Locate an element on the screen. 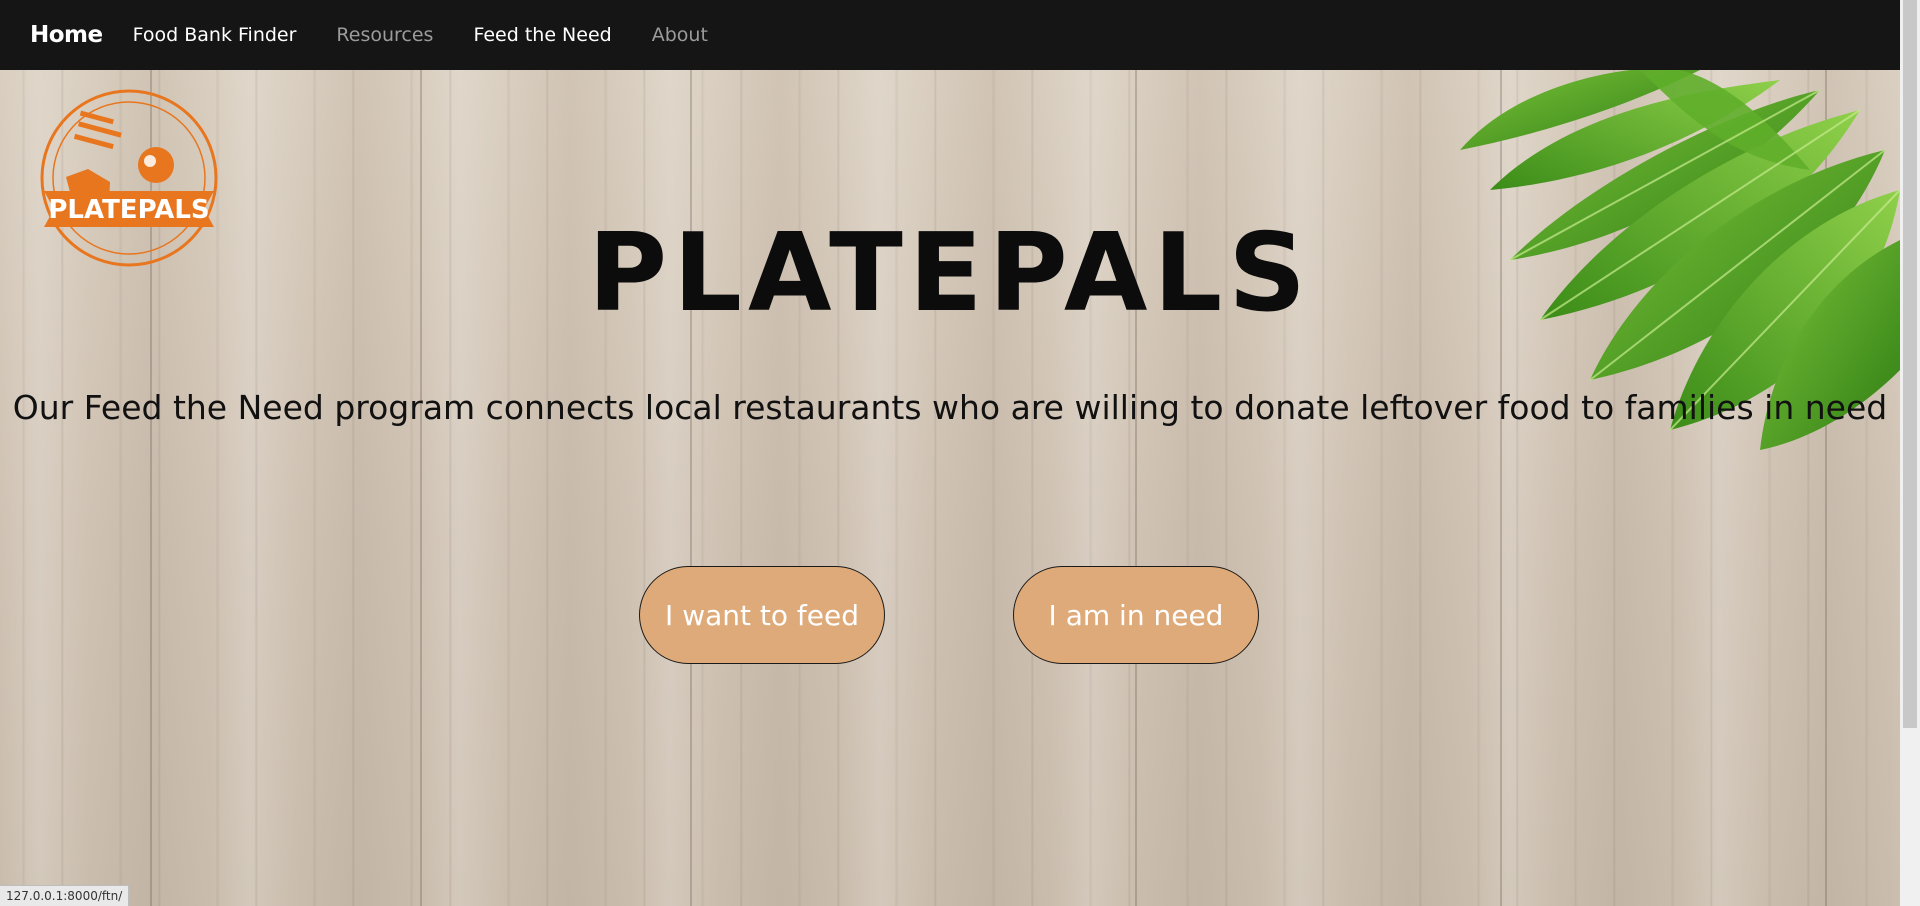  nav-home-link: Home is located at coordinates (66, 35).